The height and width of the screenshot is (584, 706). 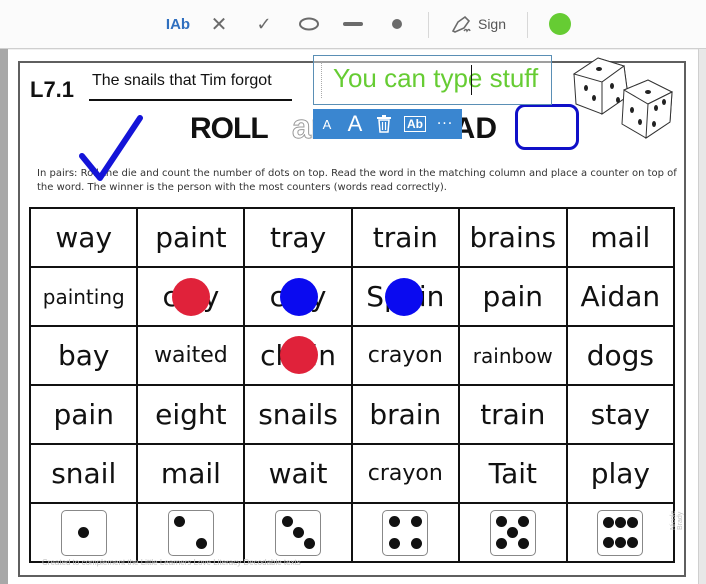 I want to click on word-cell: brain, so click(x=405, y=414).